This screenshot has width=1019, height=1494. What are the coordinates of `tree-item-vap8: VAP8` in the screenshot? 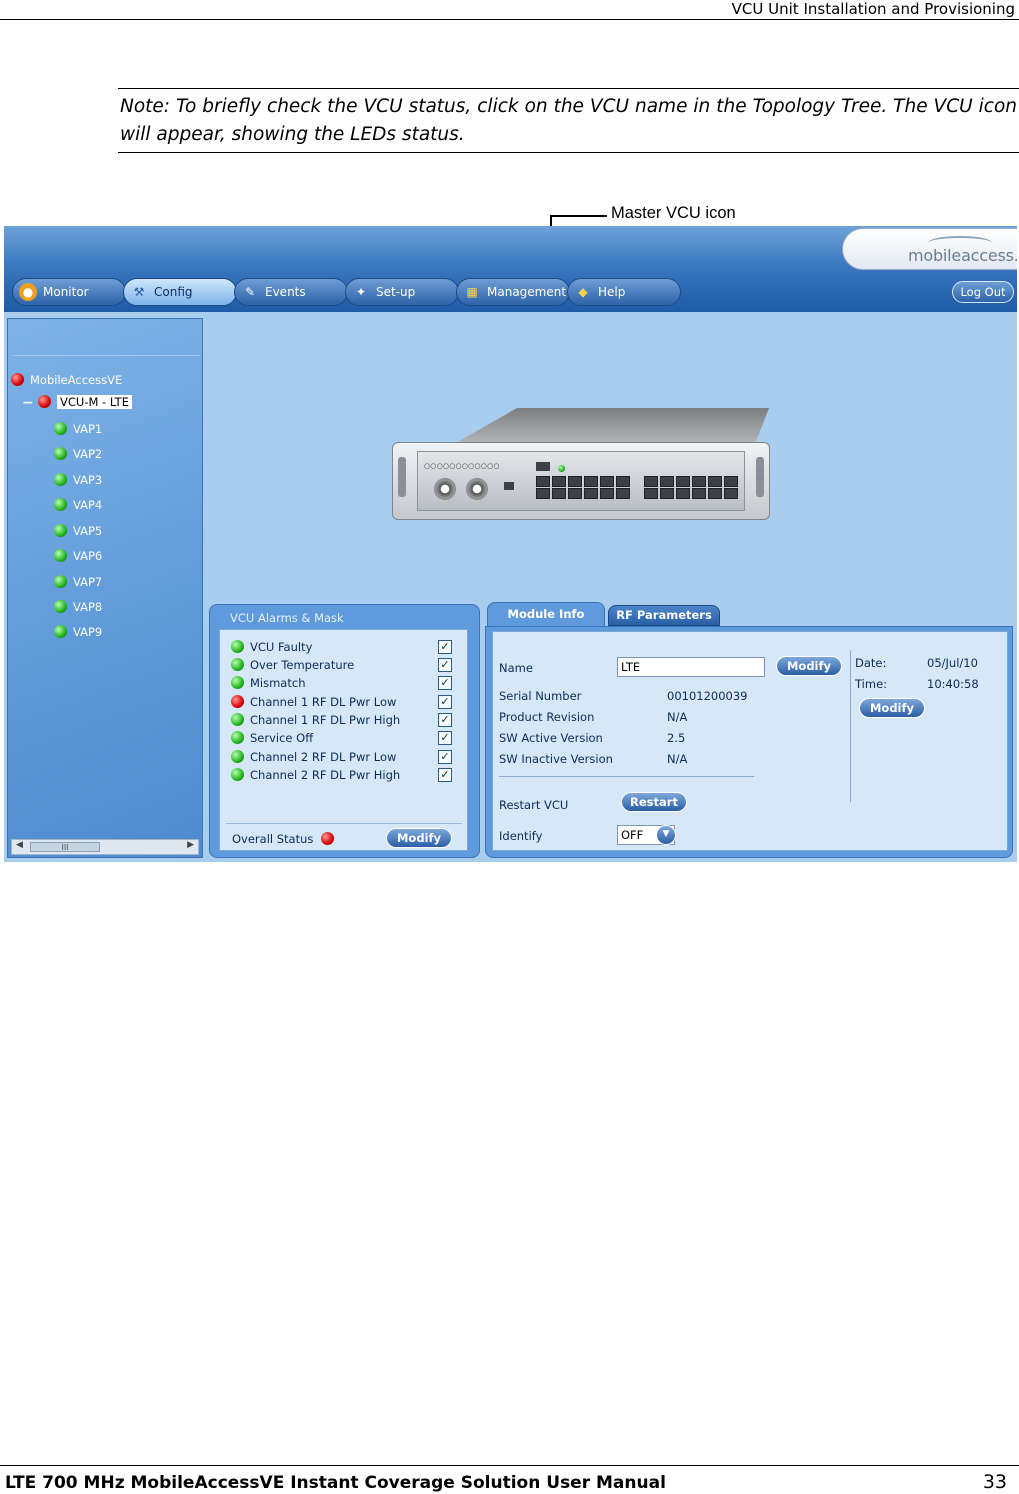 It's located at (78, 607).